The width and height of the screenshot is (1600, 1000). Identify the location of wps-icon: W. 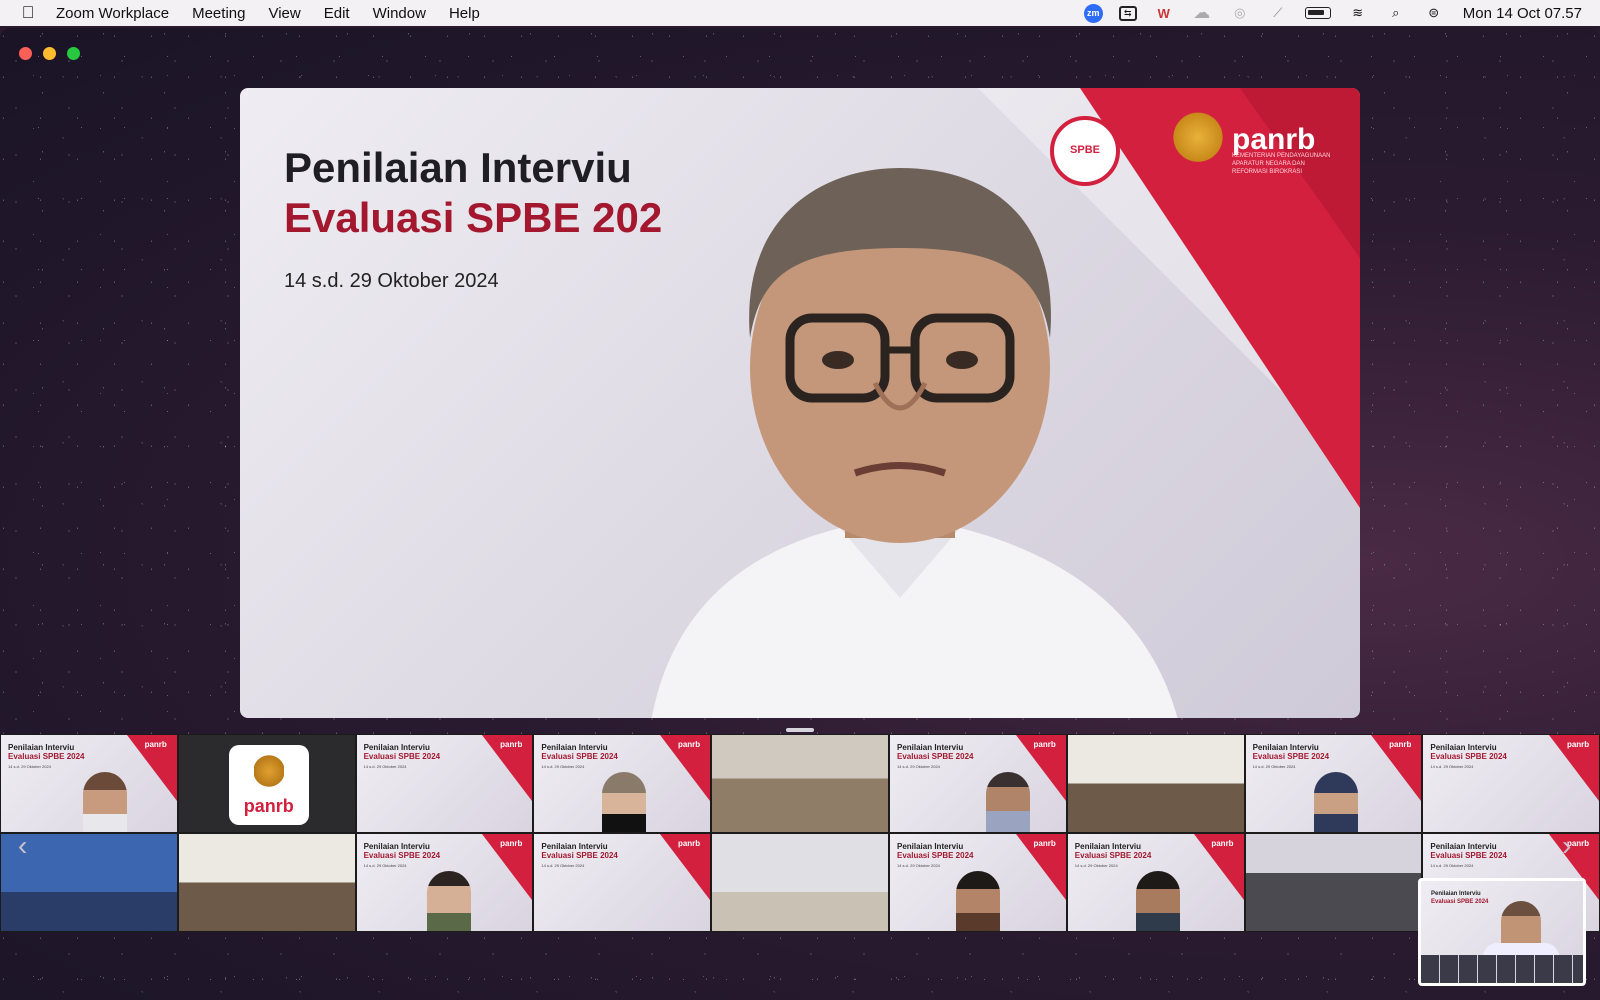
(1164, 13).